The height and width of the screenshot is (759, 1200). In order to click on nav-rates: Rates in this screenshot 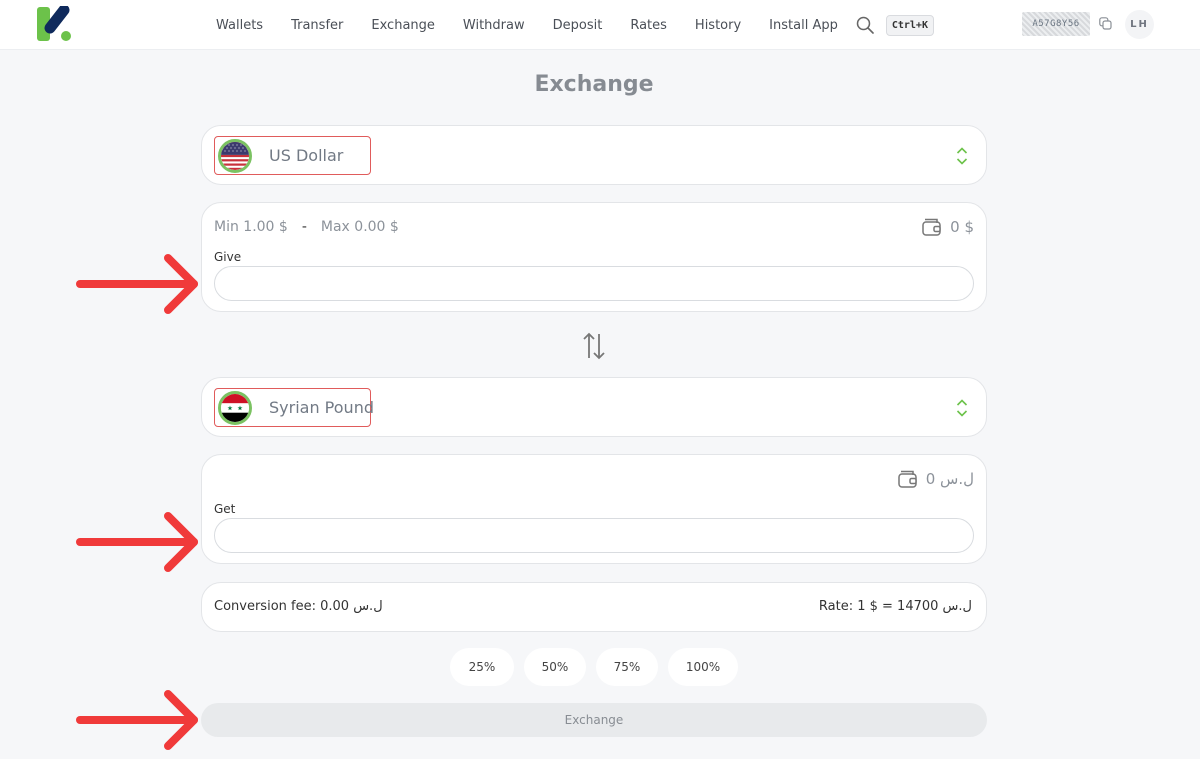, I will do `click(648, 25)`.